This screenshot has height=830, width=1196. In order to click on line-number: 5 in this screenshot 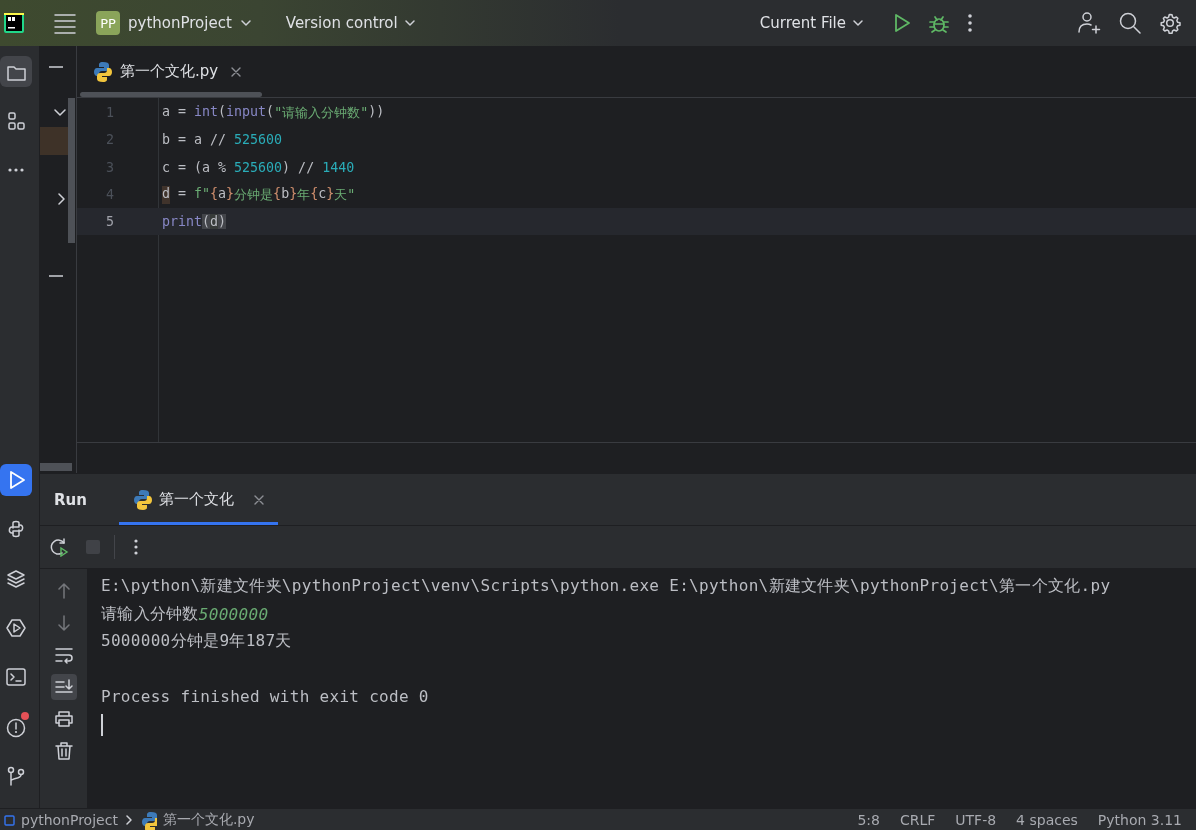, I will do `click(109, 222)`.